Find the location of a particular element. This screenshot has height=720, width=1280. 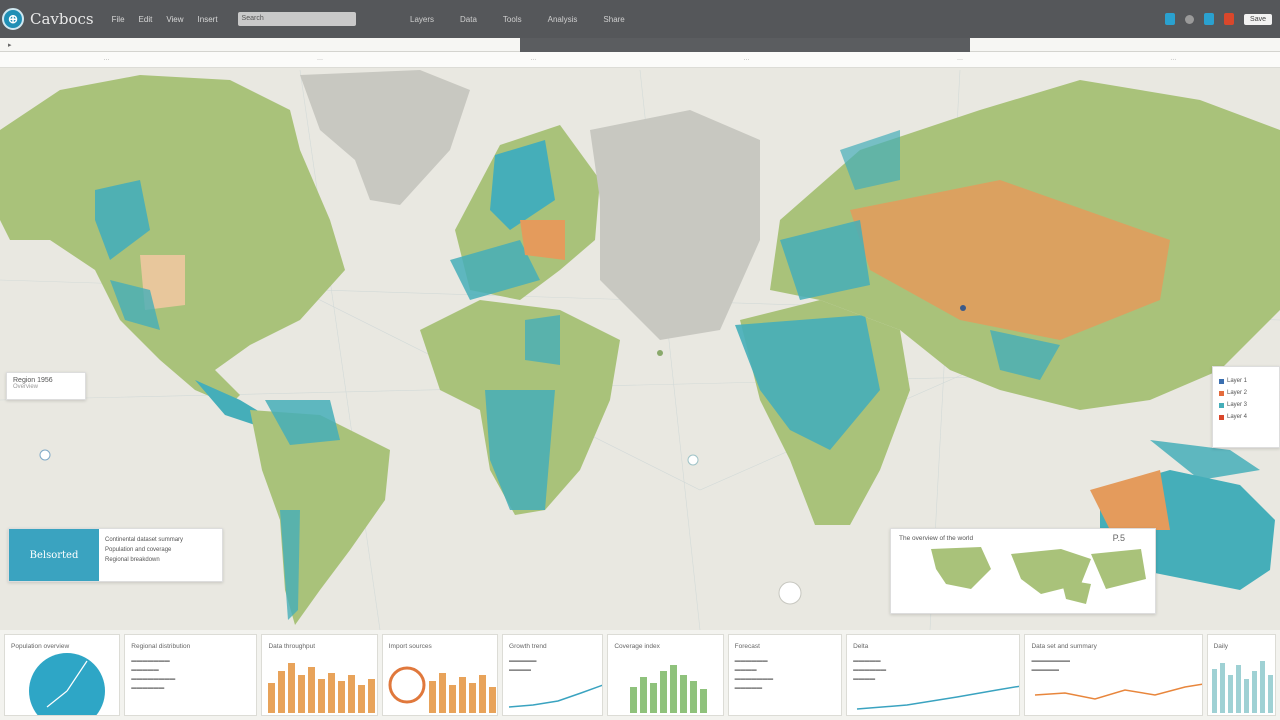

mini-map-title: The overview of the world is located at coordinates (936, 538).